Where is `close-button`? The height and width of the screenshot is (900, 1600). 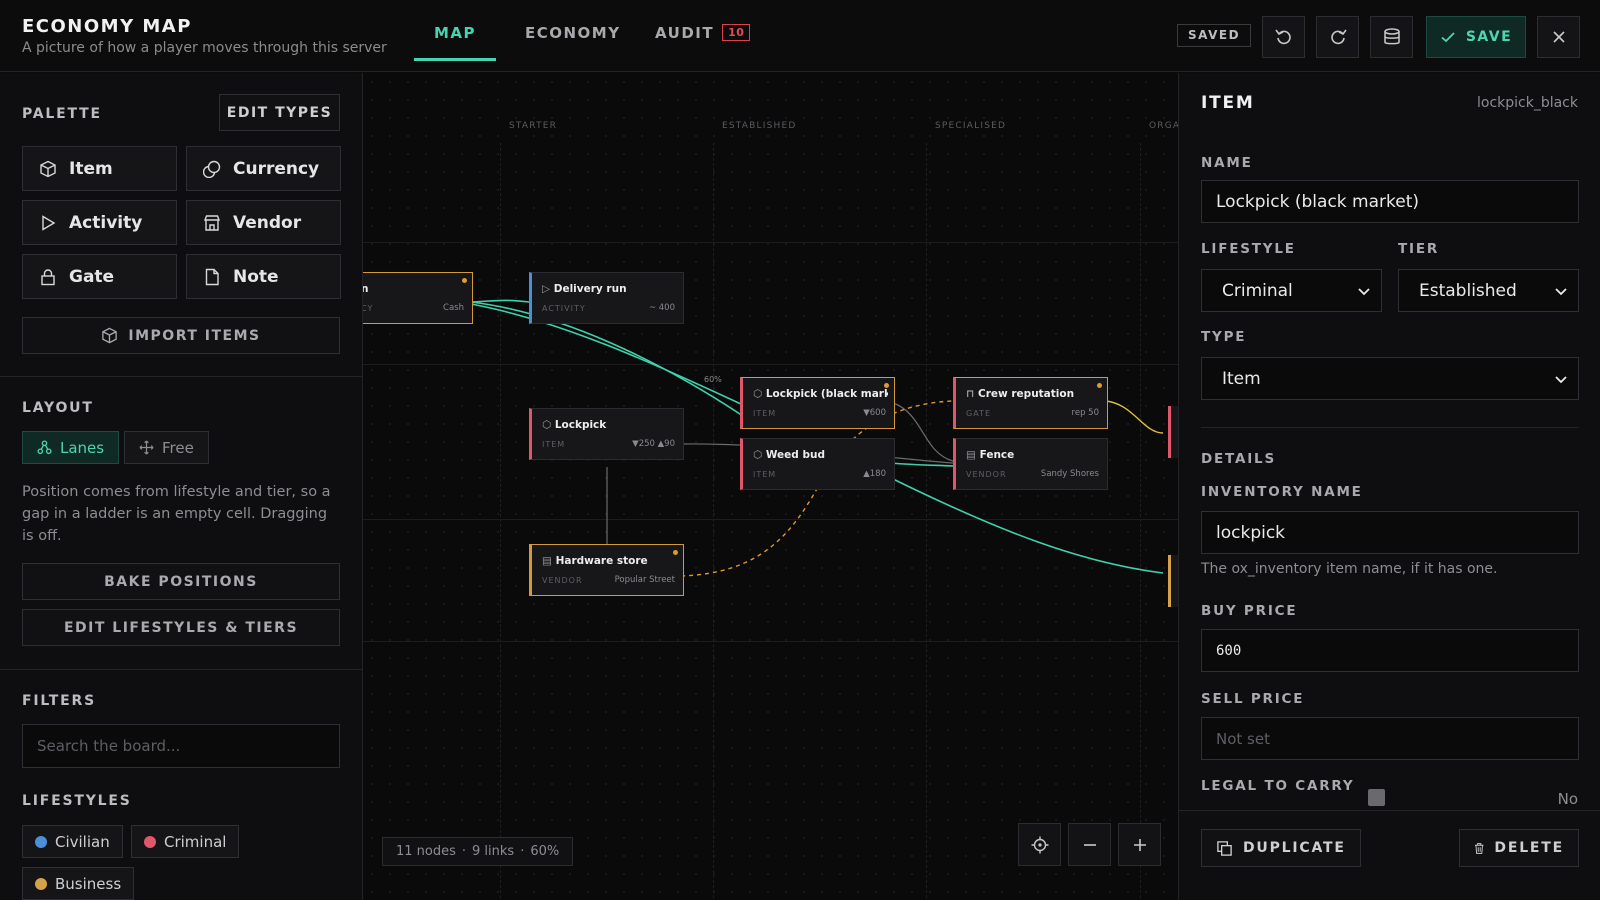
close-button is located at coordinates (1558, 37).